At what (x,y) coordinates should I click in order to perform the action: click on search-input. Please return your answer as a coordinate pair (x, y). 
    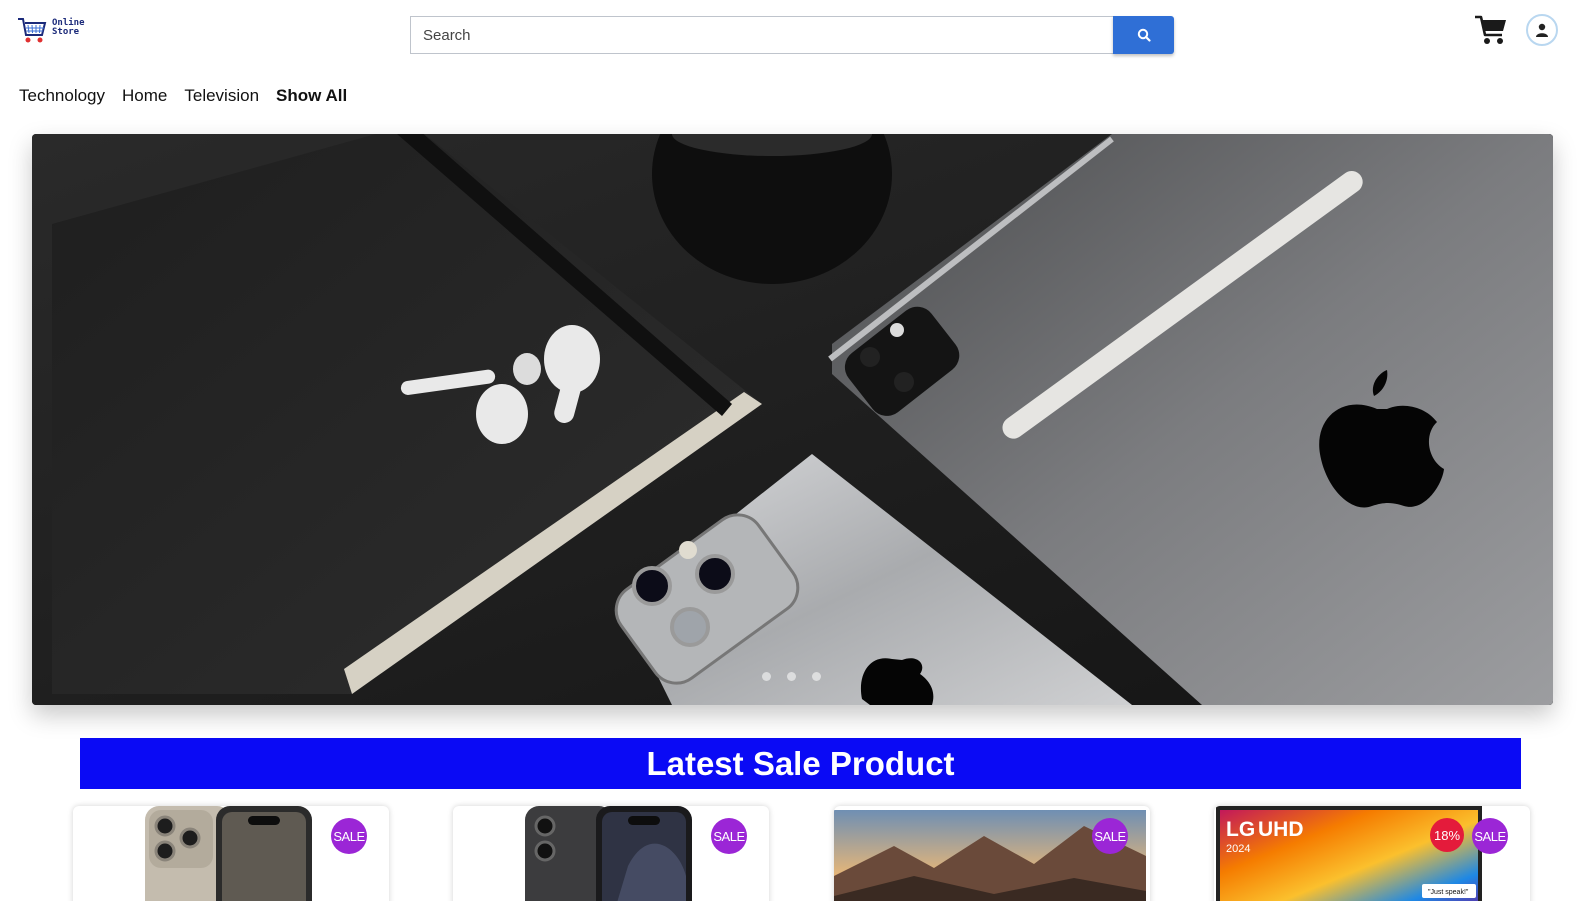
    Looking at the image, I should click on (761, 35).